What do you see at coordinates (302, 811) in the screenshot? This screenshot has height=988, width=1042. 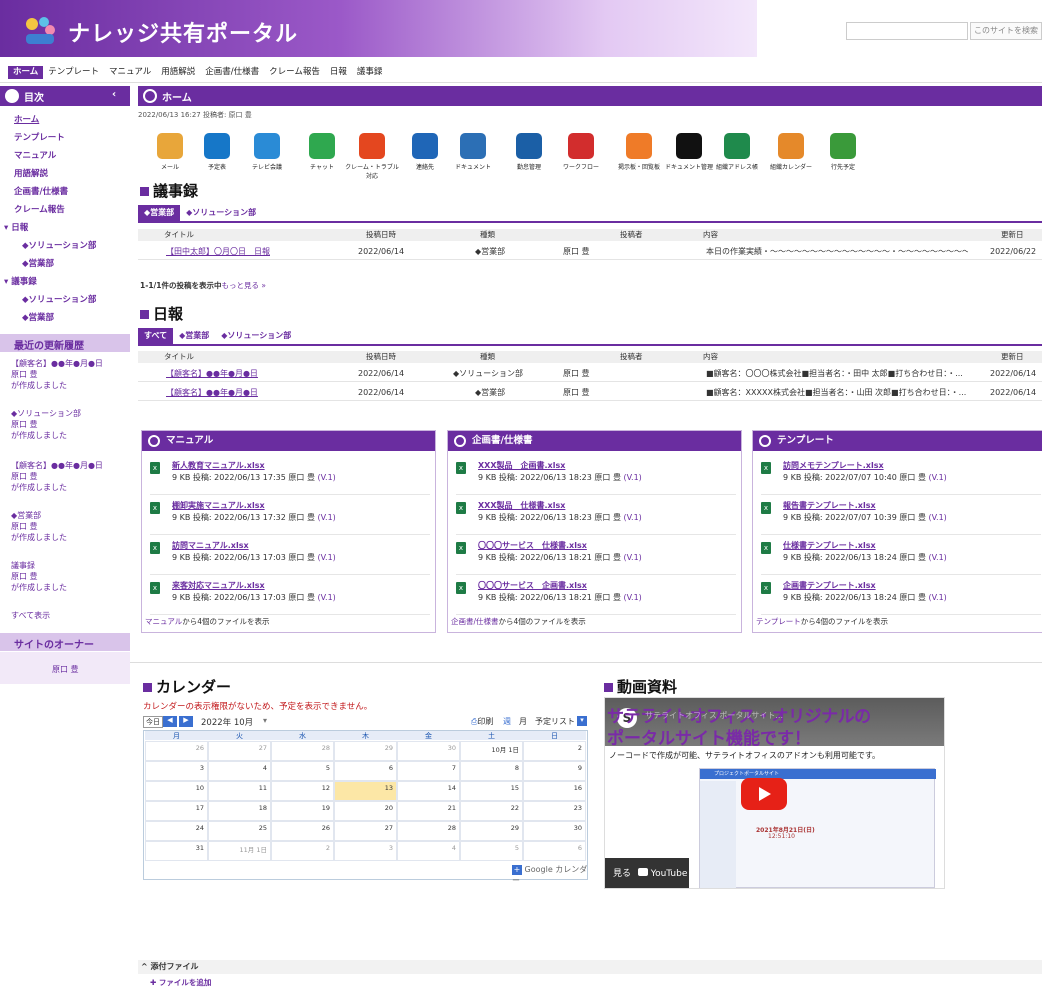 I see `calendar-day: 19` at bounding box center [302, 811].